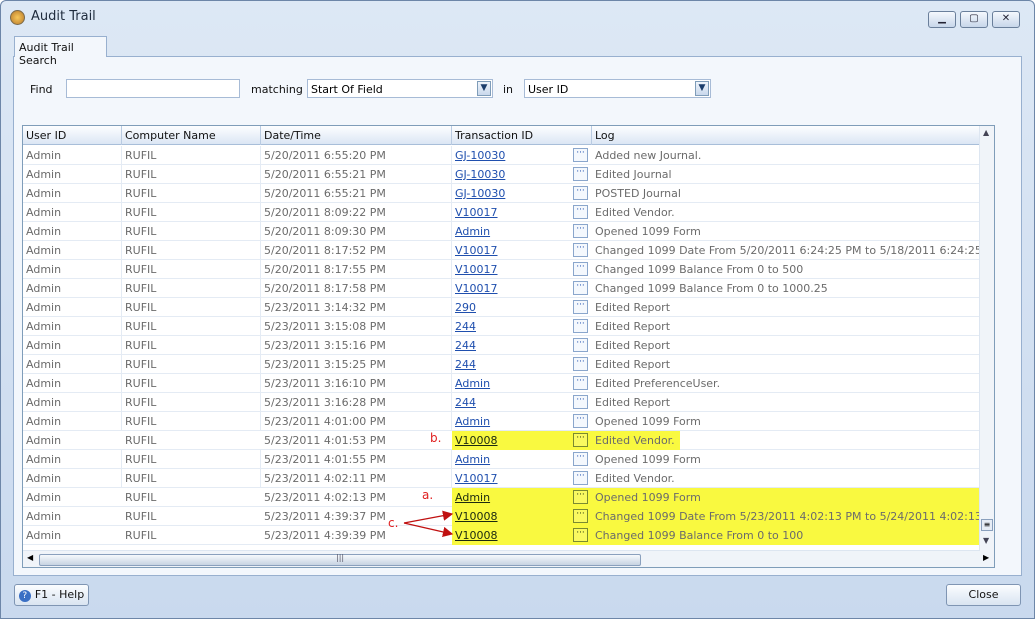  I want to click on close-button: Close, so click(983, 595).